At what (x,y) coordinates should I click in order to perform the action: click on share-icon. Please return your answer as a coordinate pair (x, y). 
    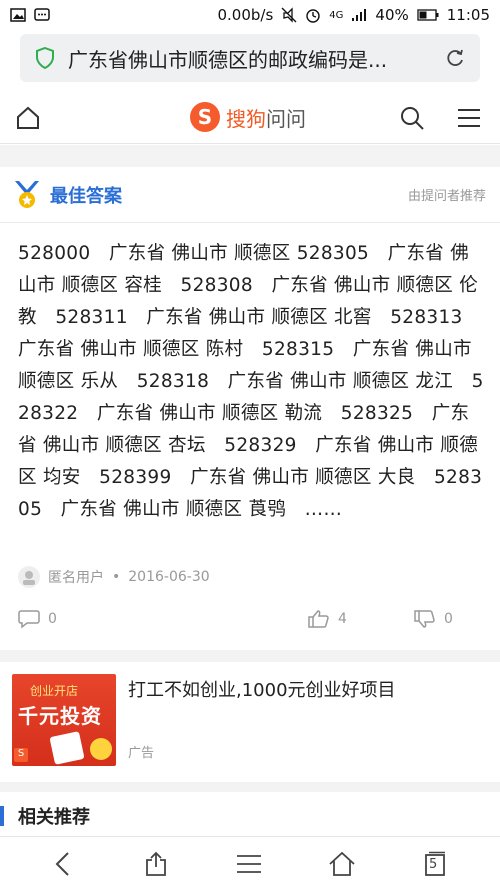
    Looking at the image, I should click on (156, 864).